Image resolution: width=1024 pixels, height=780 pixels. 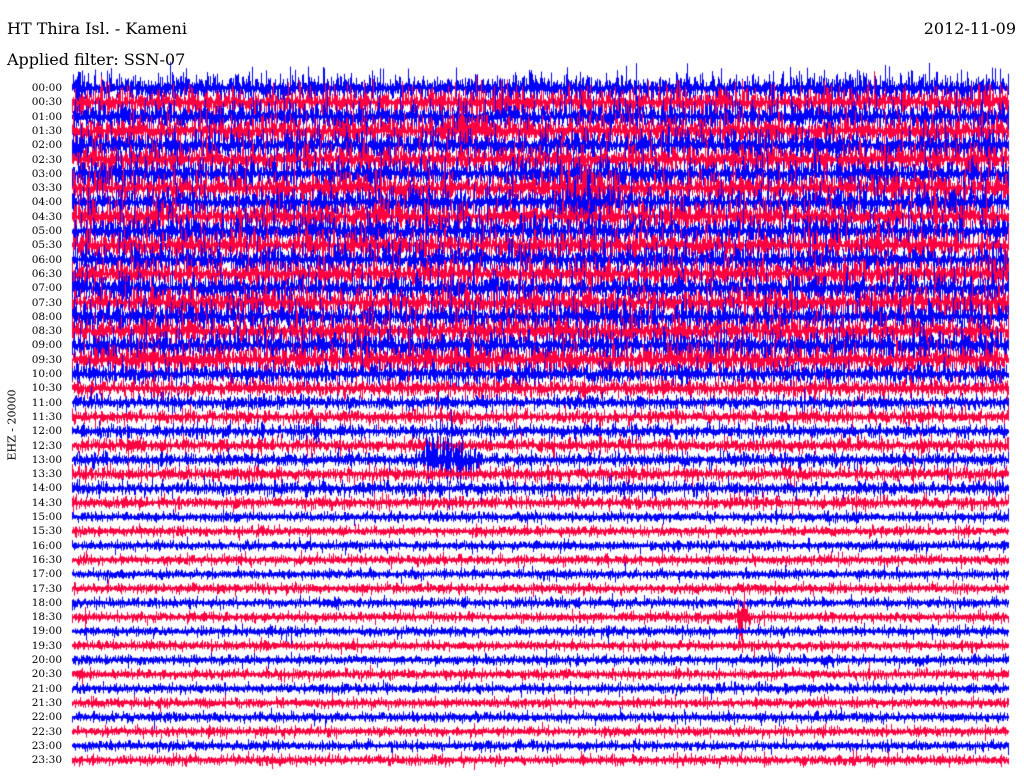 What do you see at coordinates (46, 173) in the screenshot?
I see `row-label-0300: 03:00` at bounding box center [46, 173].